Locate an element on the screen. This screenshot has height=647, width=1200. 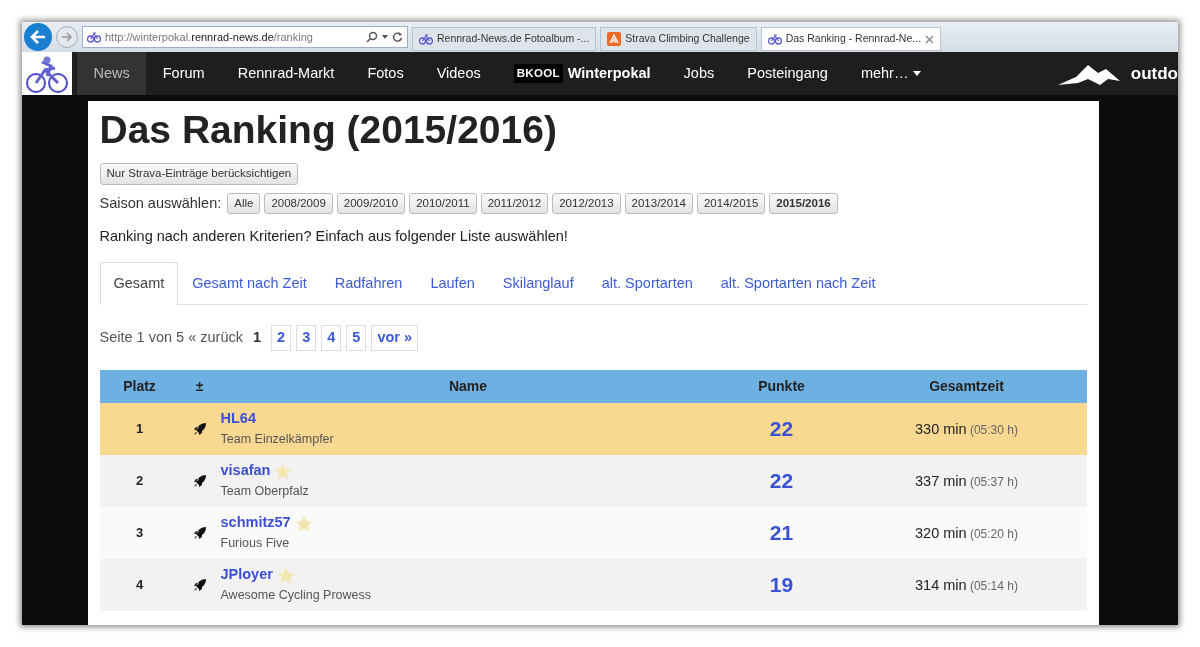
address-bar: http://winterpokal.rennrad-news.de/ranking is located at coordinates (245, 37).